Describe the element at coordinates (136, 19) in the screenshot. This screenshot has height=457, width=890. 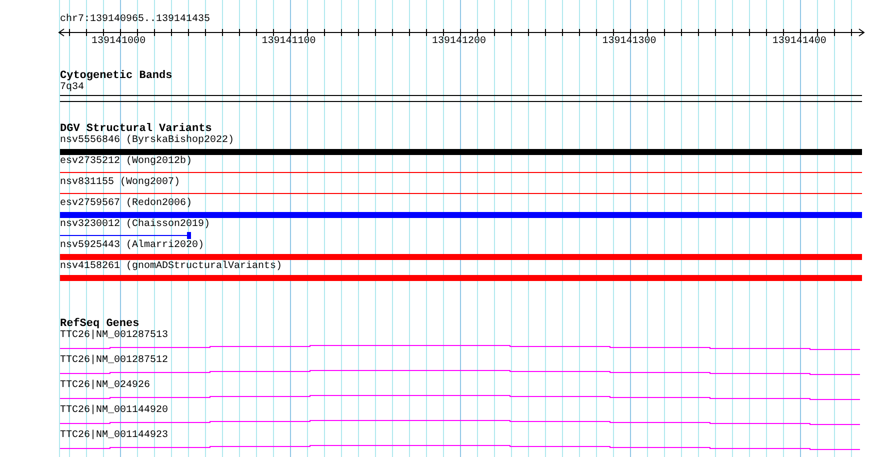
I see `position-label: chr7:139140965..139141435` at that location.